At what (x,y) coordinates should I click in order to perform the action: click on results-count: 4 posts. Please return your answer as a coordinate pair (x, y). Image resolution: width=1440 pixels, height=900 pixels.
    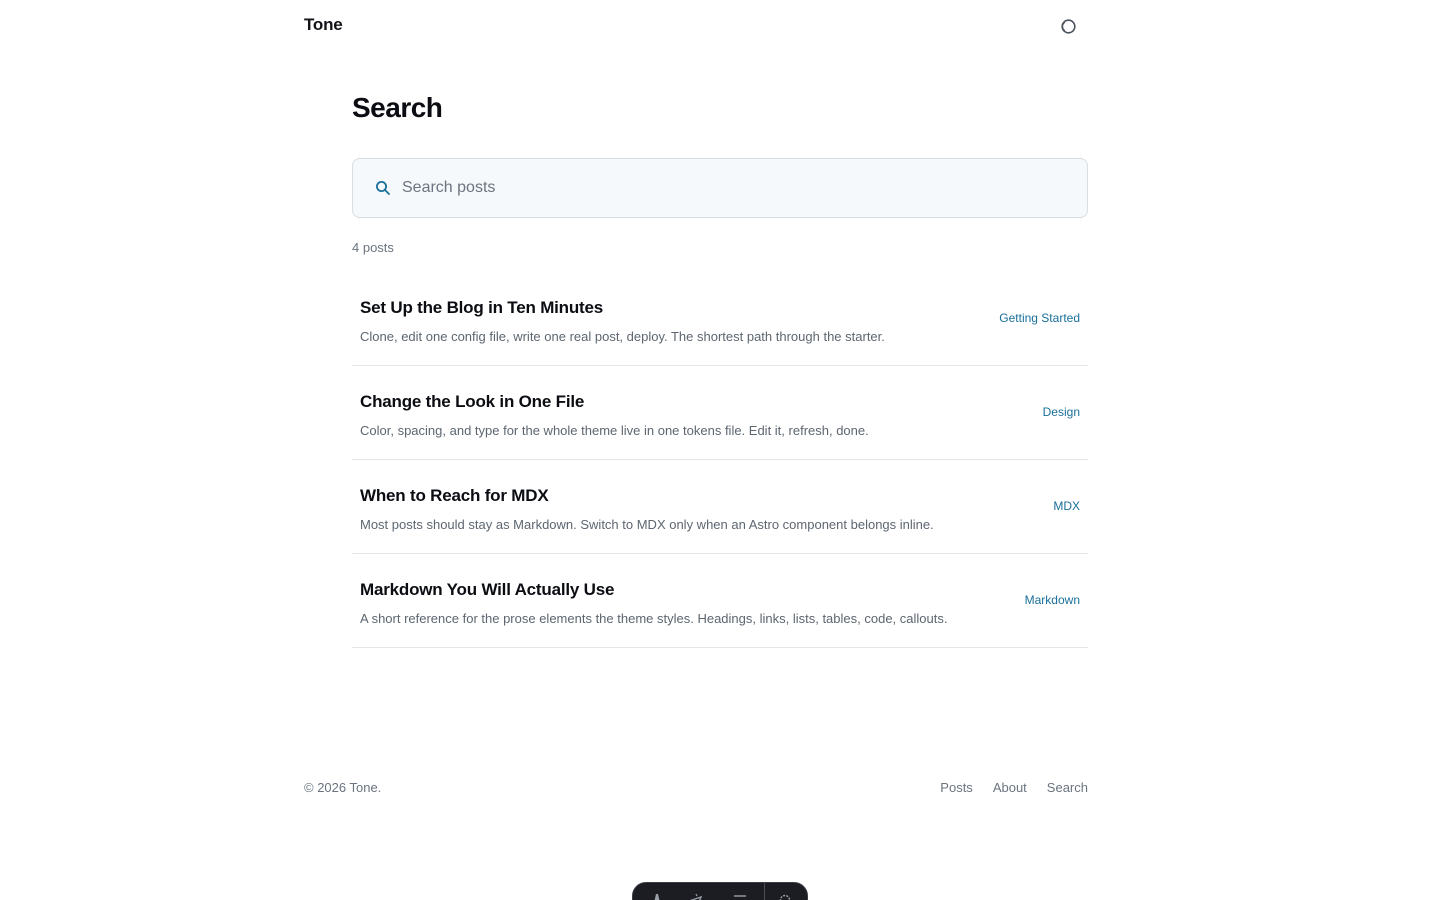
    Looking at the image, I should click on (373, 247).